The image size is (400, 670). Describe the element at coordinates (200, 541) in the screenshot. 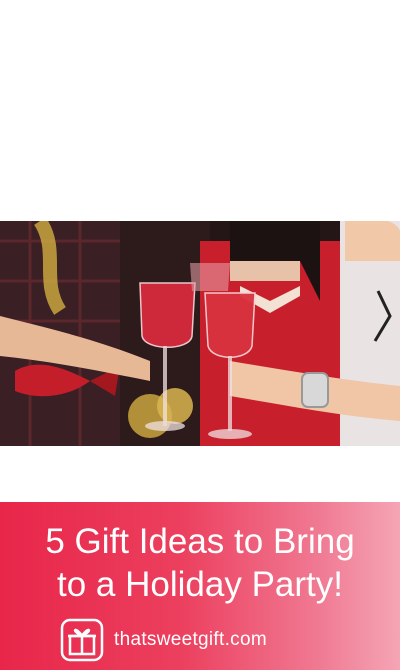

I see `title-line-1: 5 Gift Ideas to Bring` at that location.